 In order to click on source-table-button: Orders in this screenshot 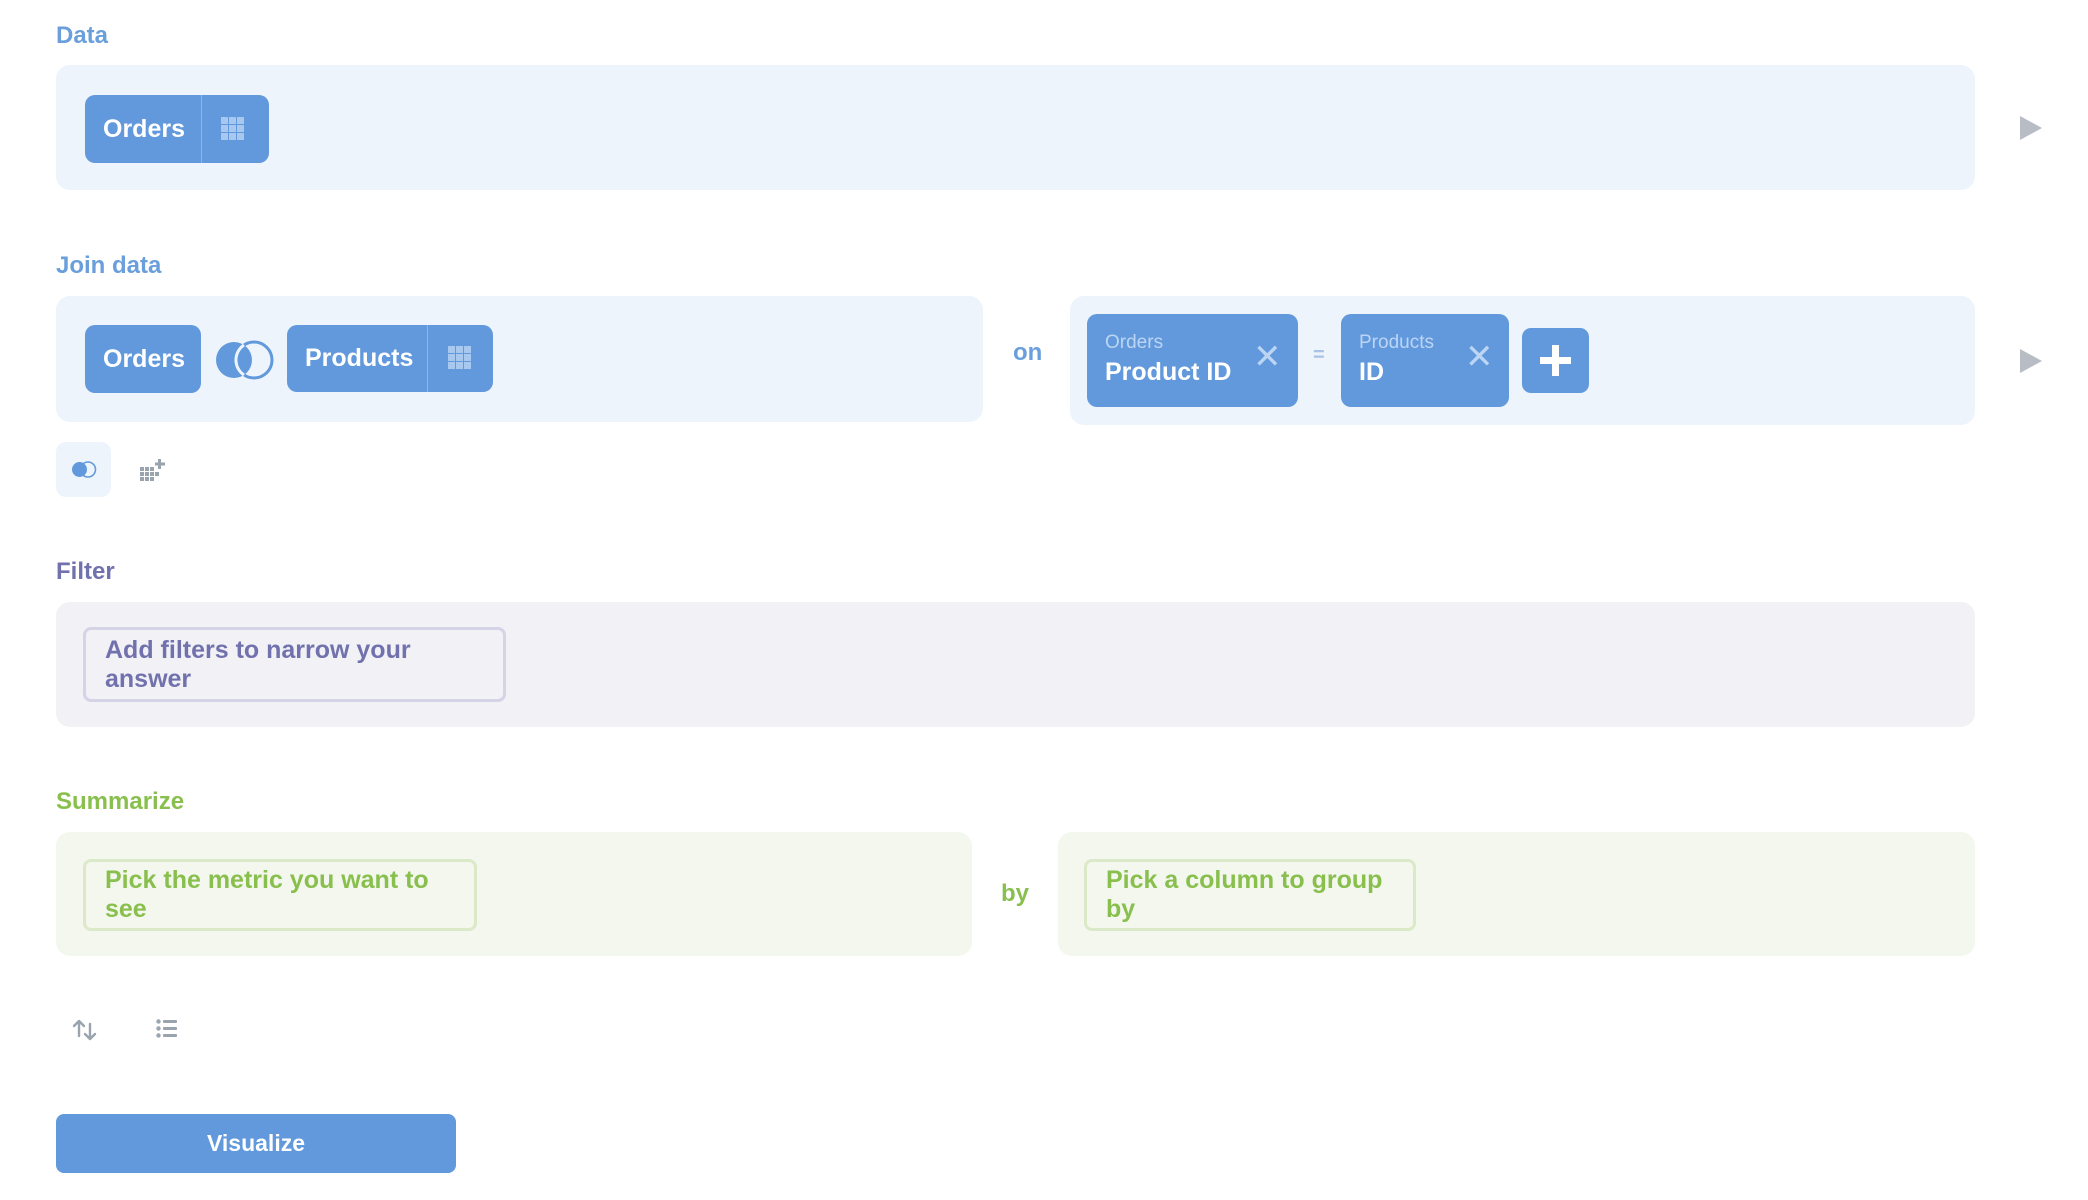, I will do `click(177, 129)`.